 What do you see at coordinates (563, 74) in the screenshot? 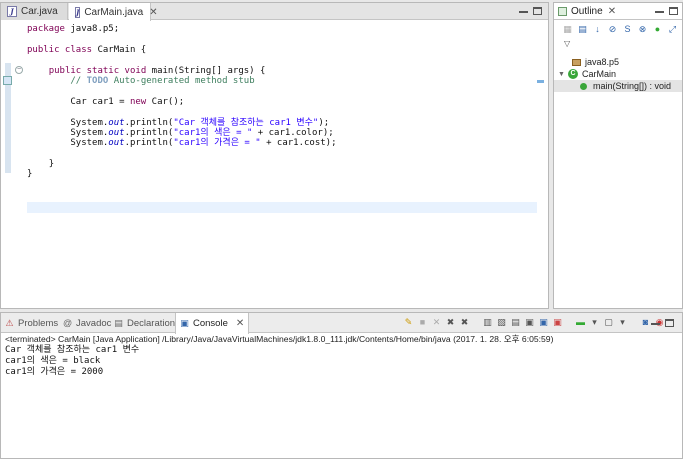
I see `expand-arrow-icon: ▼` at bounding box center [563, 74].